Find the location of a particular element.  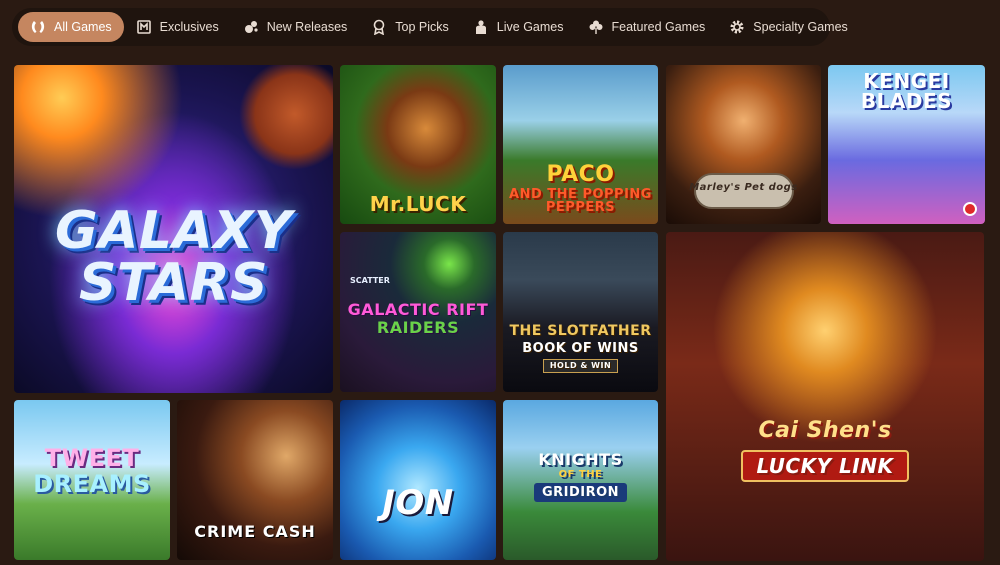

game-title: THE SLOTFATHER BOOK OF WINS HOLD & WIN is located at coordinates (580, 348).